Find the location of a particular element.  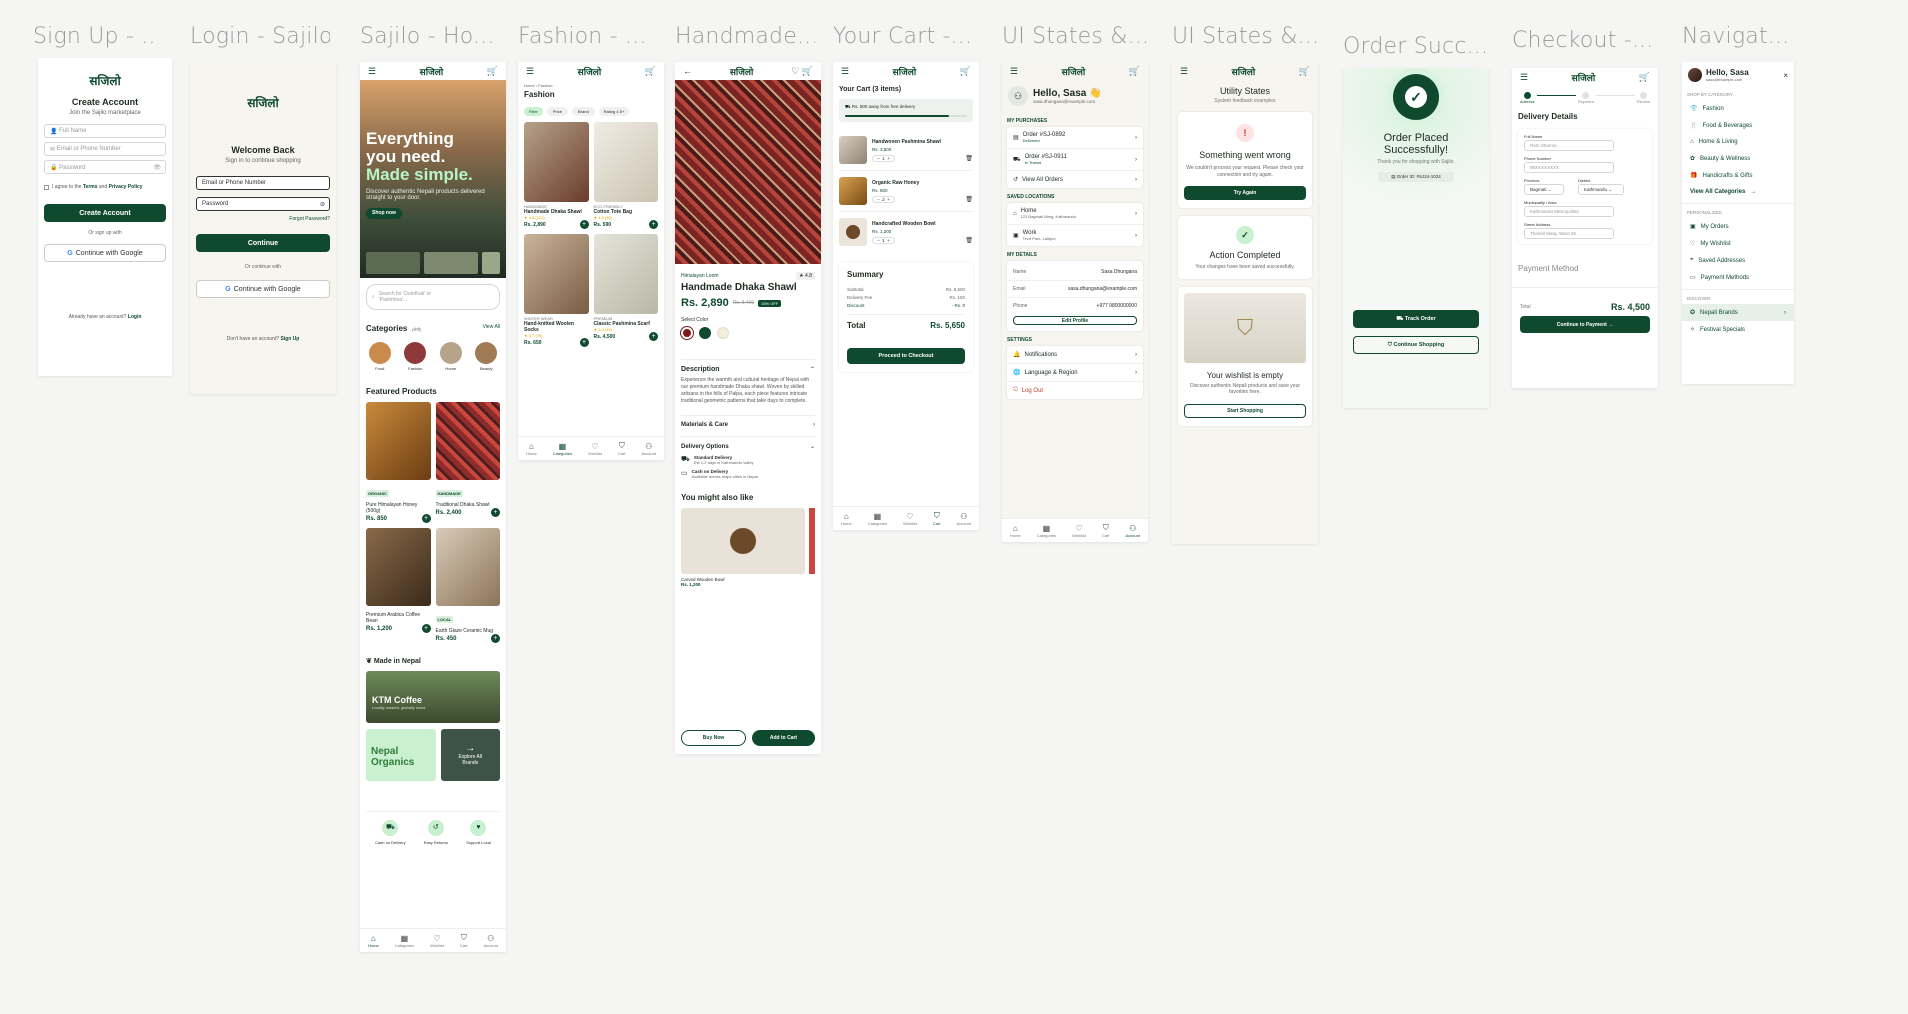

quantity-stepper: − 1 + is located at coordinates (883, 158).